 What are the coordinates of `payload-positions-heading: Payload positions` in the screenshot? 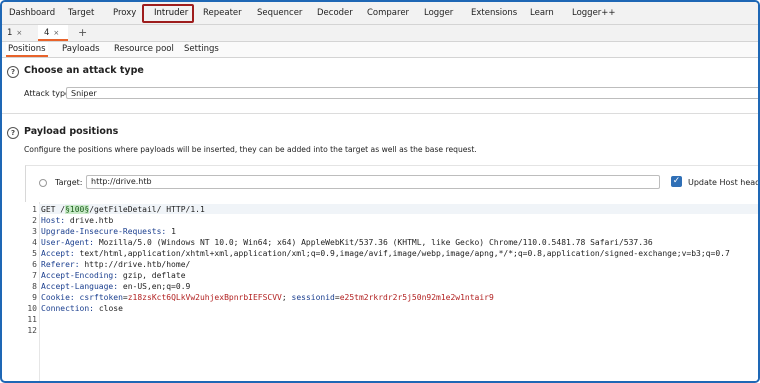 It's located at (71, 131).